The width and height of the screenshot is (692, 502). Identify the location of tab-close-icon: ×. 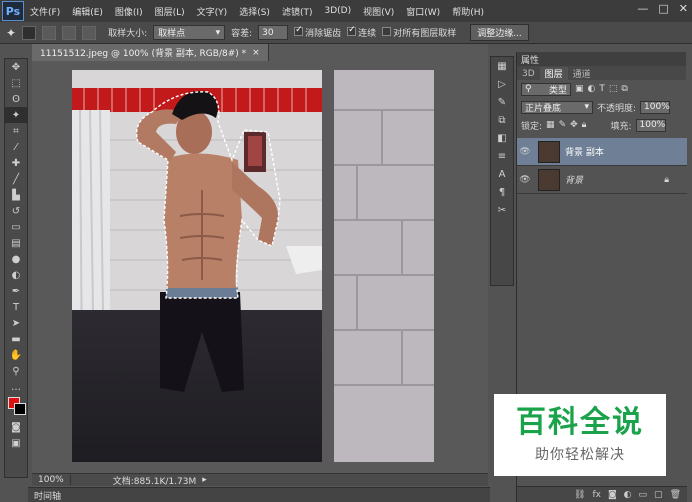
(256, 53).